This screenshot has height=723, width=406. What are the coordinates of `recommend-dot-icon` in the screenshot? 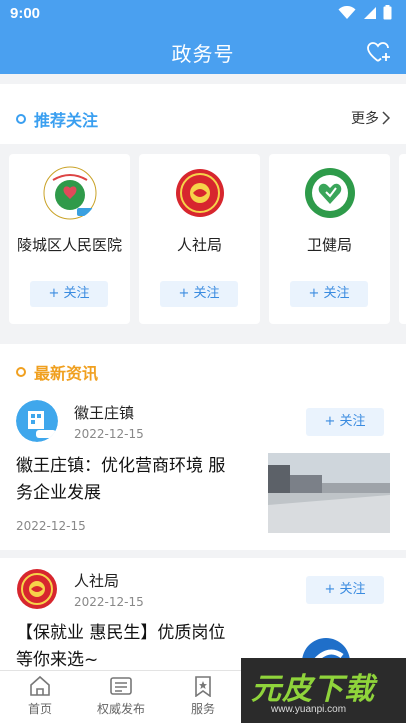 It's located at (21, 119).